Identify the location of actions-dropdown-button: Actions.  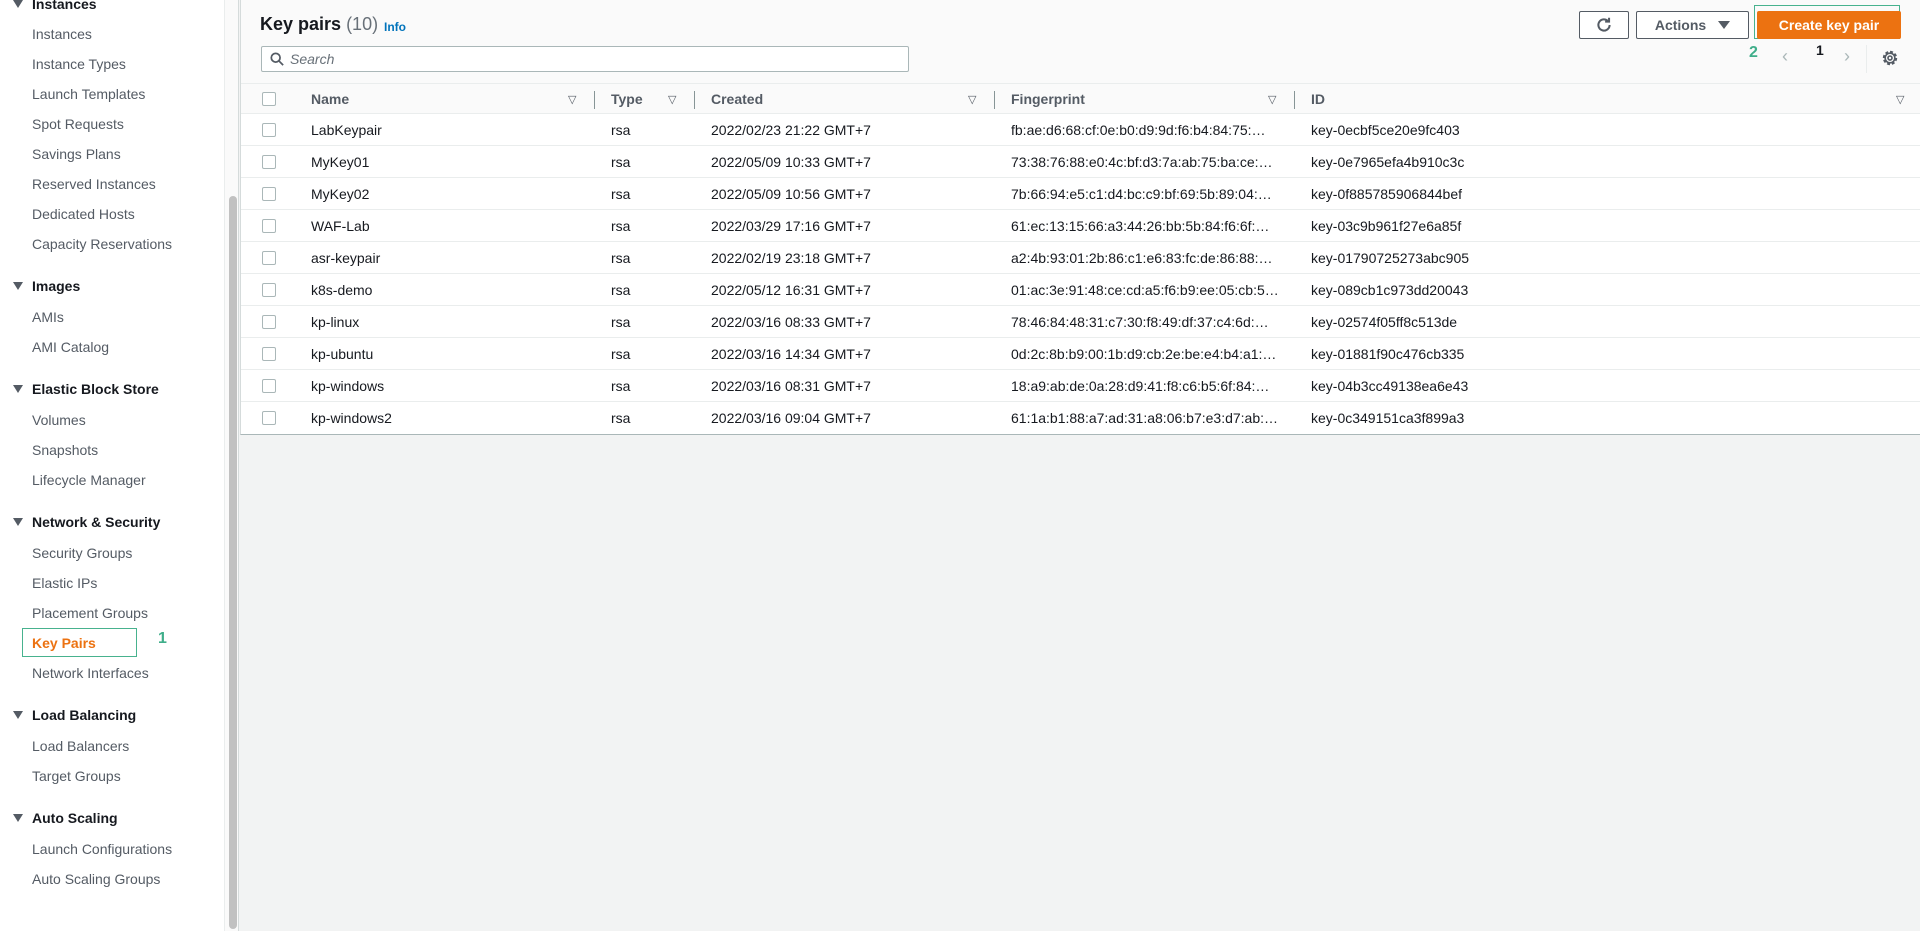
(1692, 25).